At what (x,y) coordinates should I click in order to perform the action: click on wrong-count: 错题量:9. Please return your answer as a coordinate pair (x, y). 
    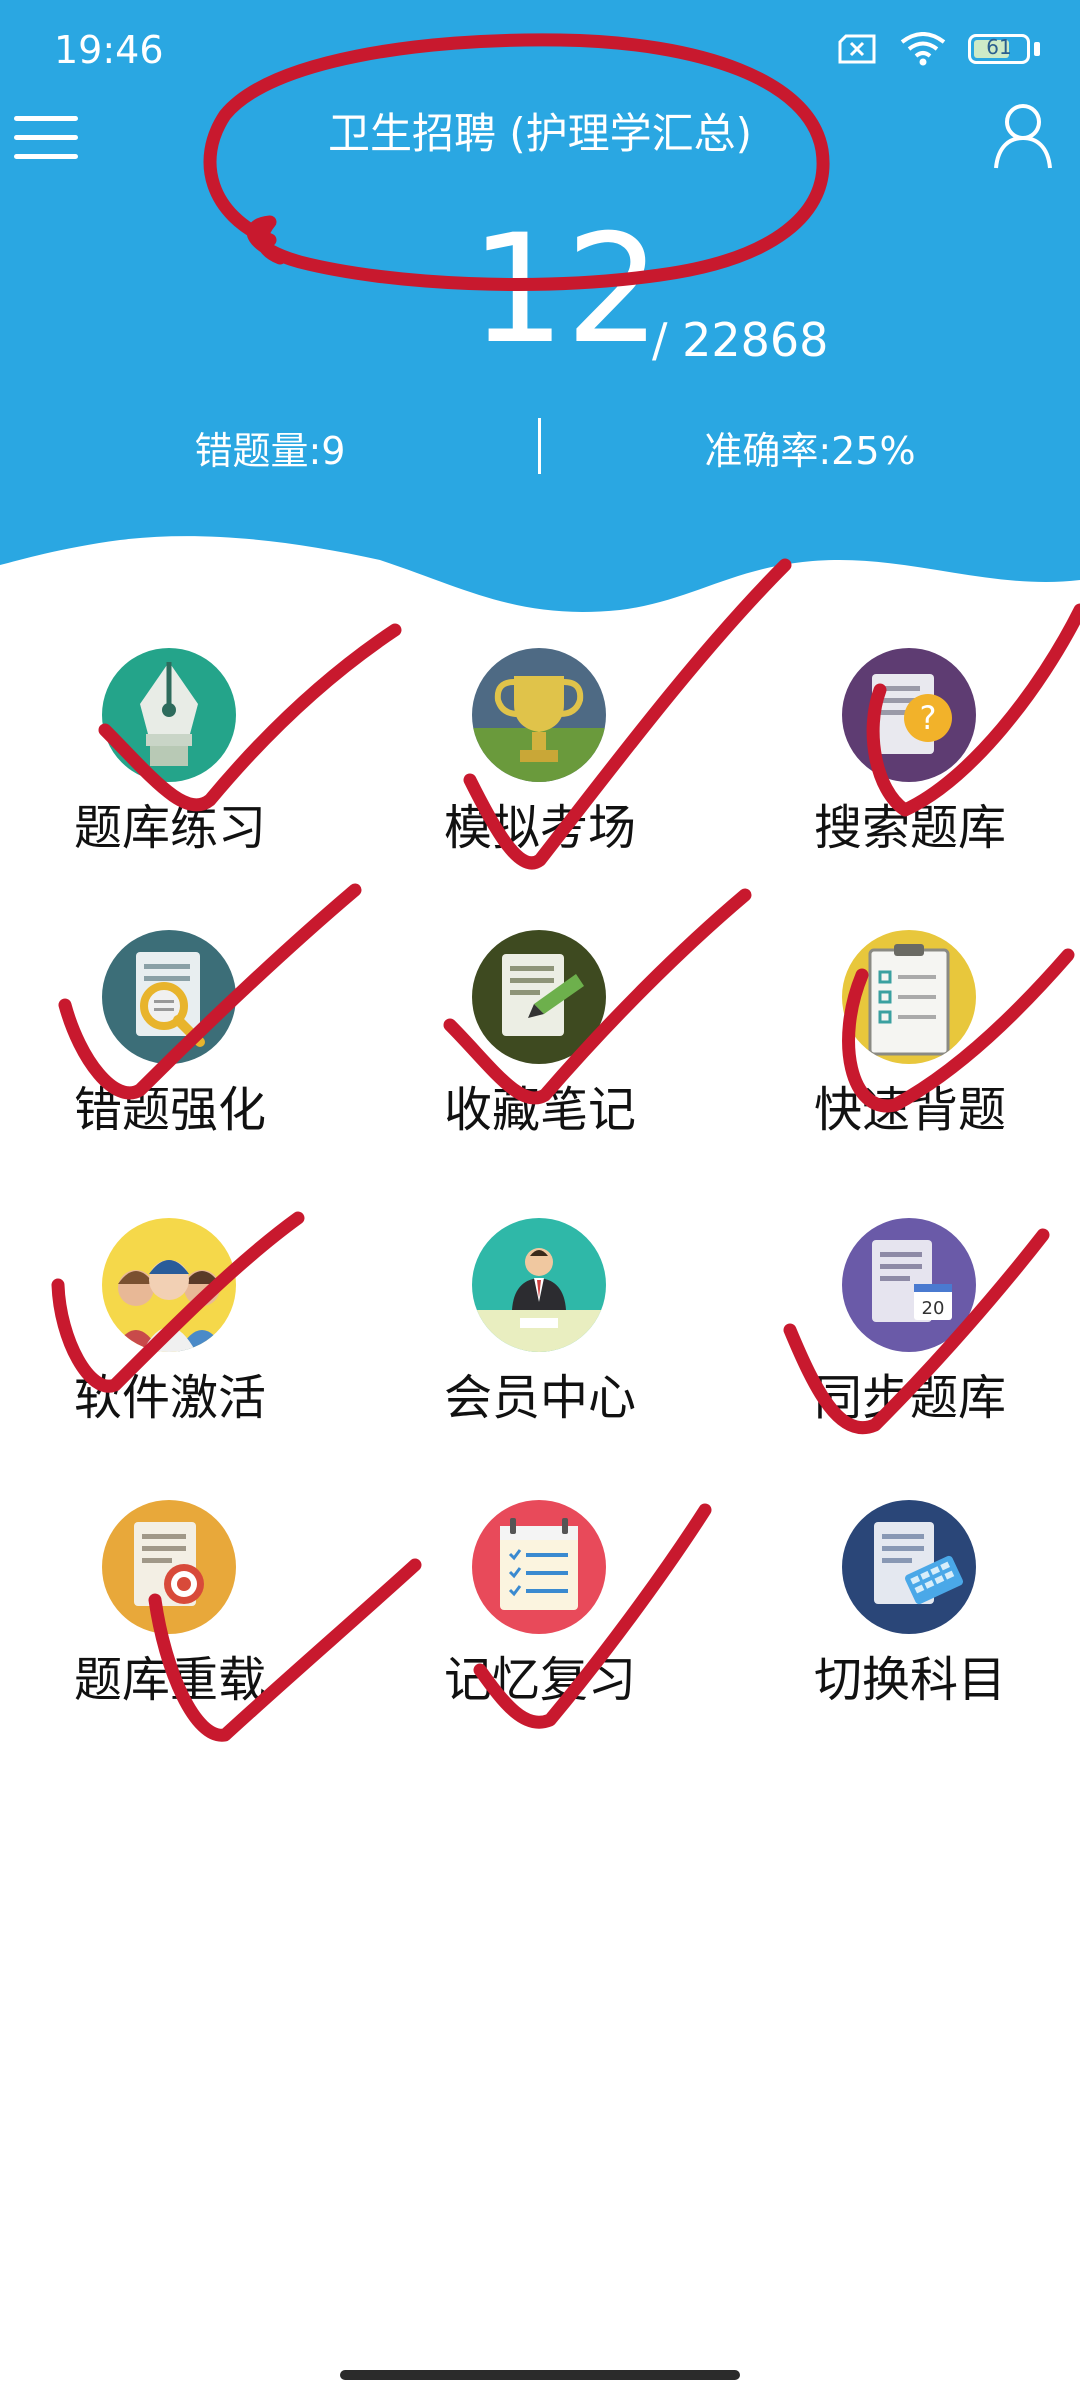
    Looking at the image, I should click on (270, 447).